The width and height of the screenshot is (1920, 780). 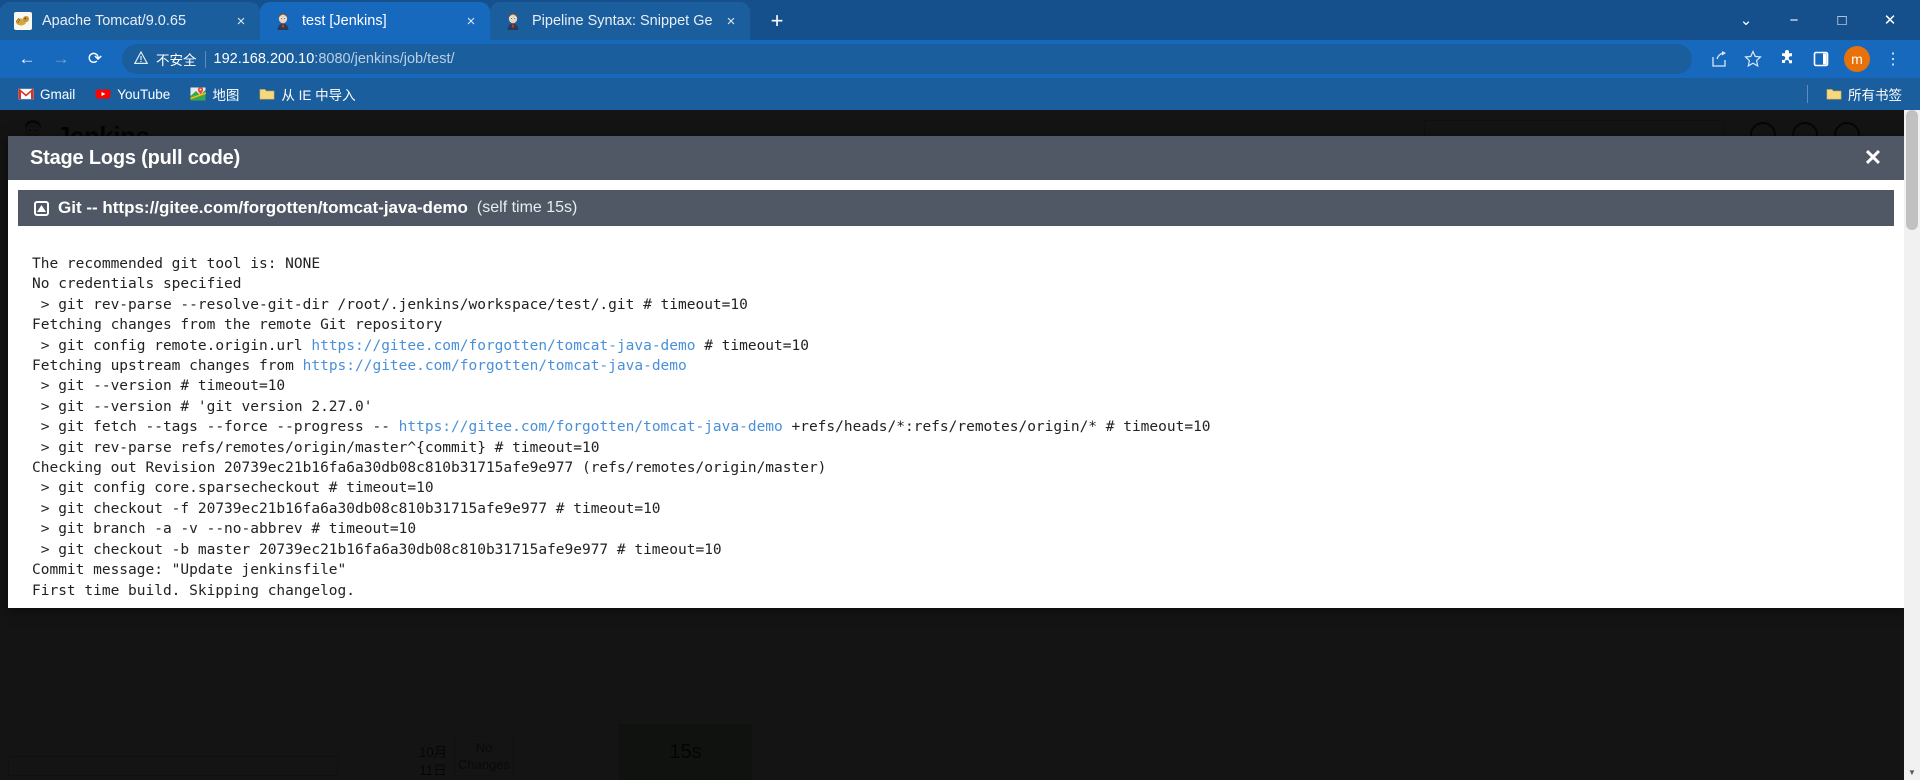 What do you see at coordinates (1912, 170) in the screenshot?
I see `scrollbar-thumb` at bounding box center [1912, 170].